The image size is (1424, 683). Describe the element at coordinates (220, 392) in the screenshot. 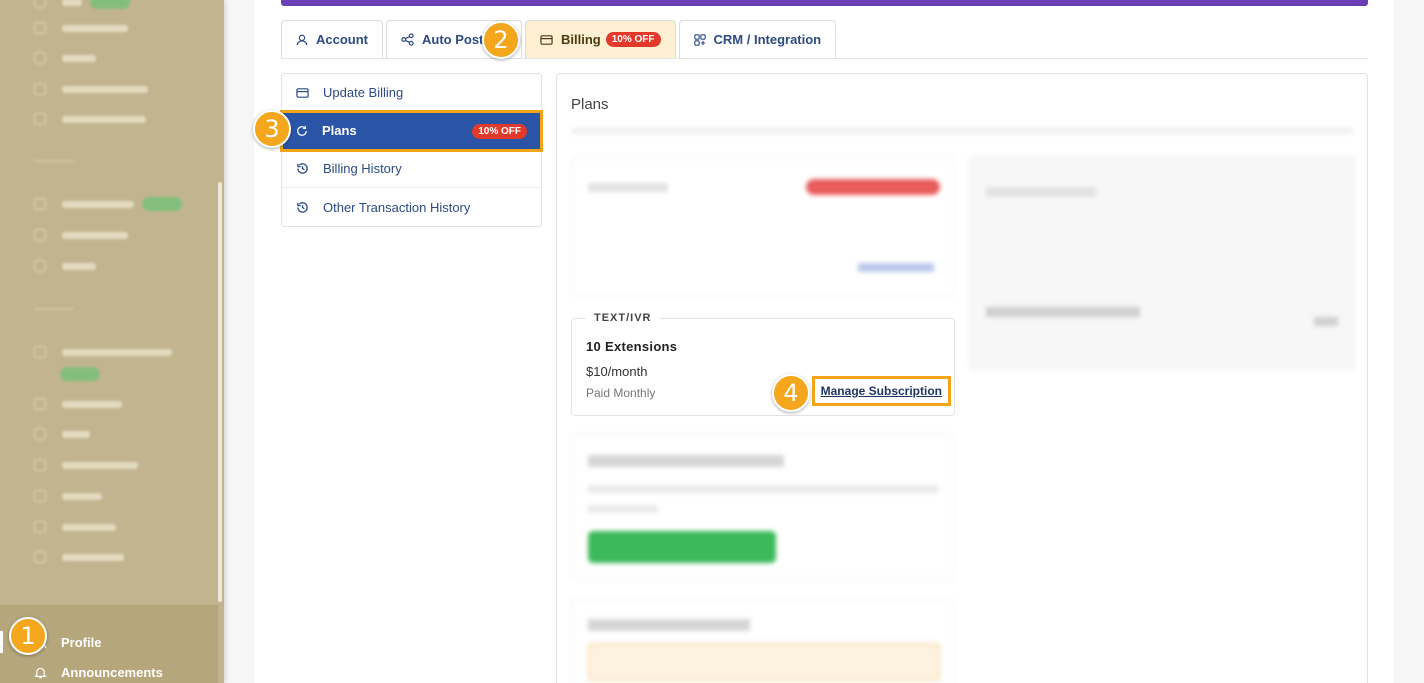

I see `sidebar-scrollbar` at that location.